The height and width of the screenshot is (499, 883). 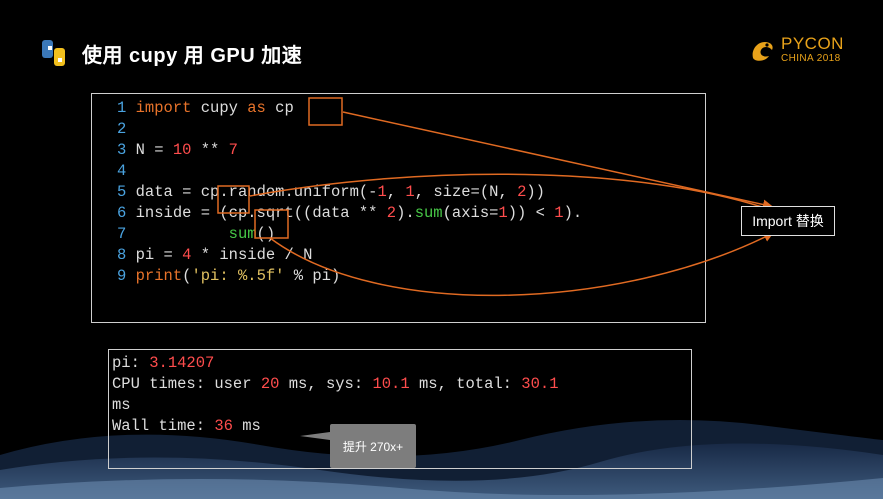 What do you see at coordinates (121, 405) in the screenshot?
I see `output-line-3: ms` at bounding box center [121, 405].